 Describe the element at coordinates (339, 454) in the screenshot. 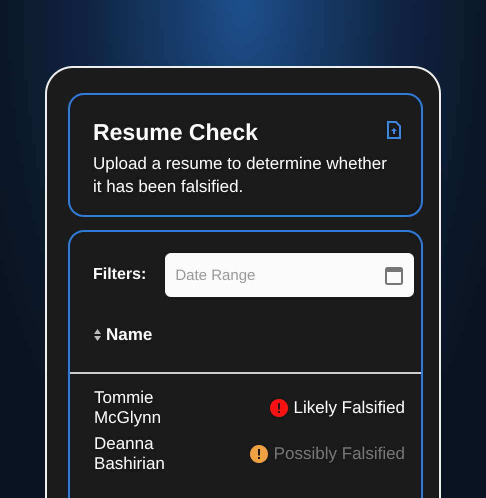

I see `status-text: Possibly Falsified` at that location.